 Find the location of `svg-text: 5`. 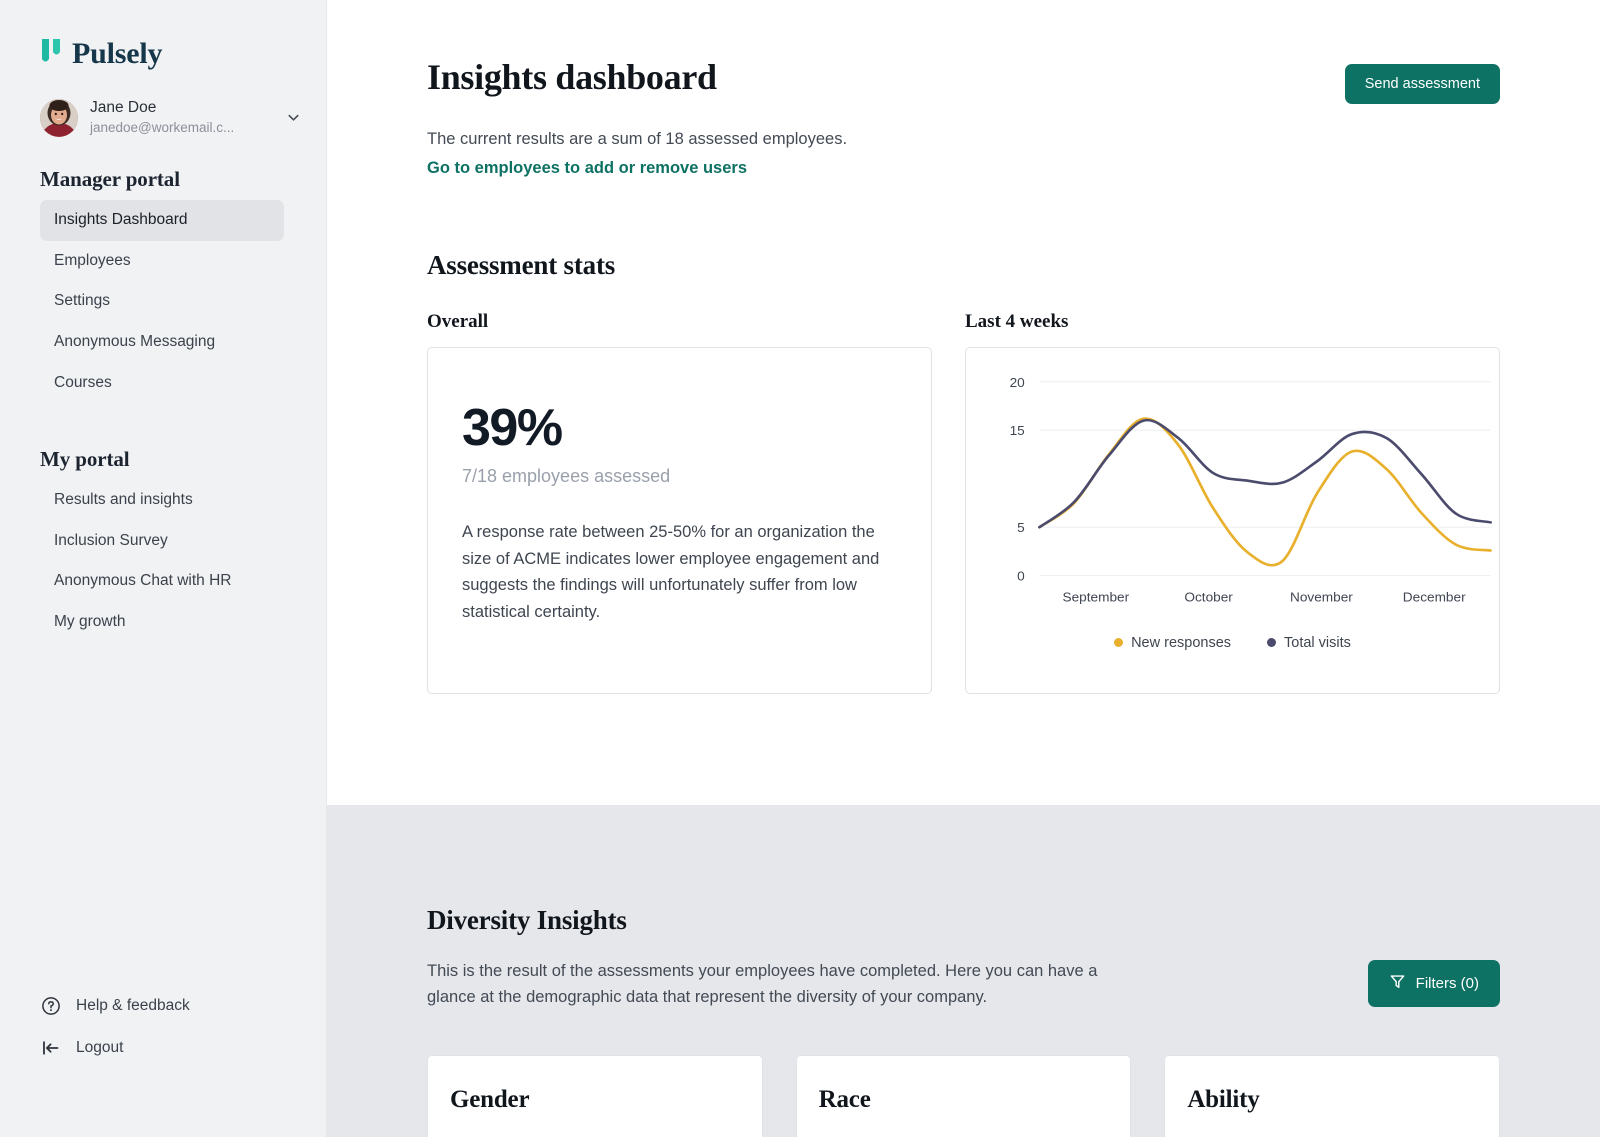

svg-text: 5 is located at coordinates (1021, 527).